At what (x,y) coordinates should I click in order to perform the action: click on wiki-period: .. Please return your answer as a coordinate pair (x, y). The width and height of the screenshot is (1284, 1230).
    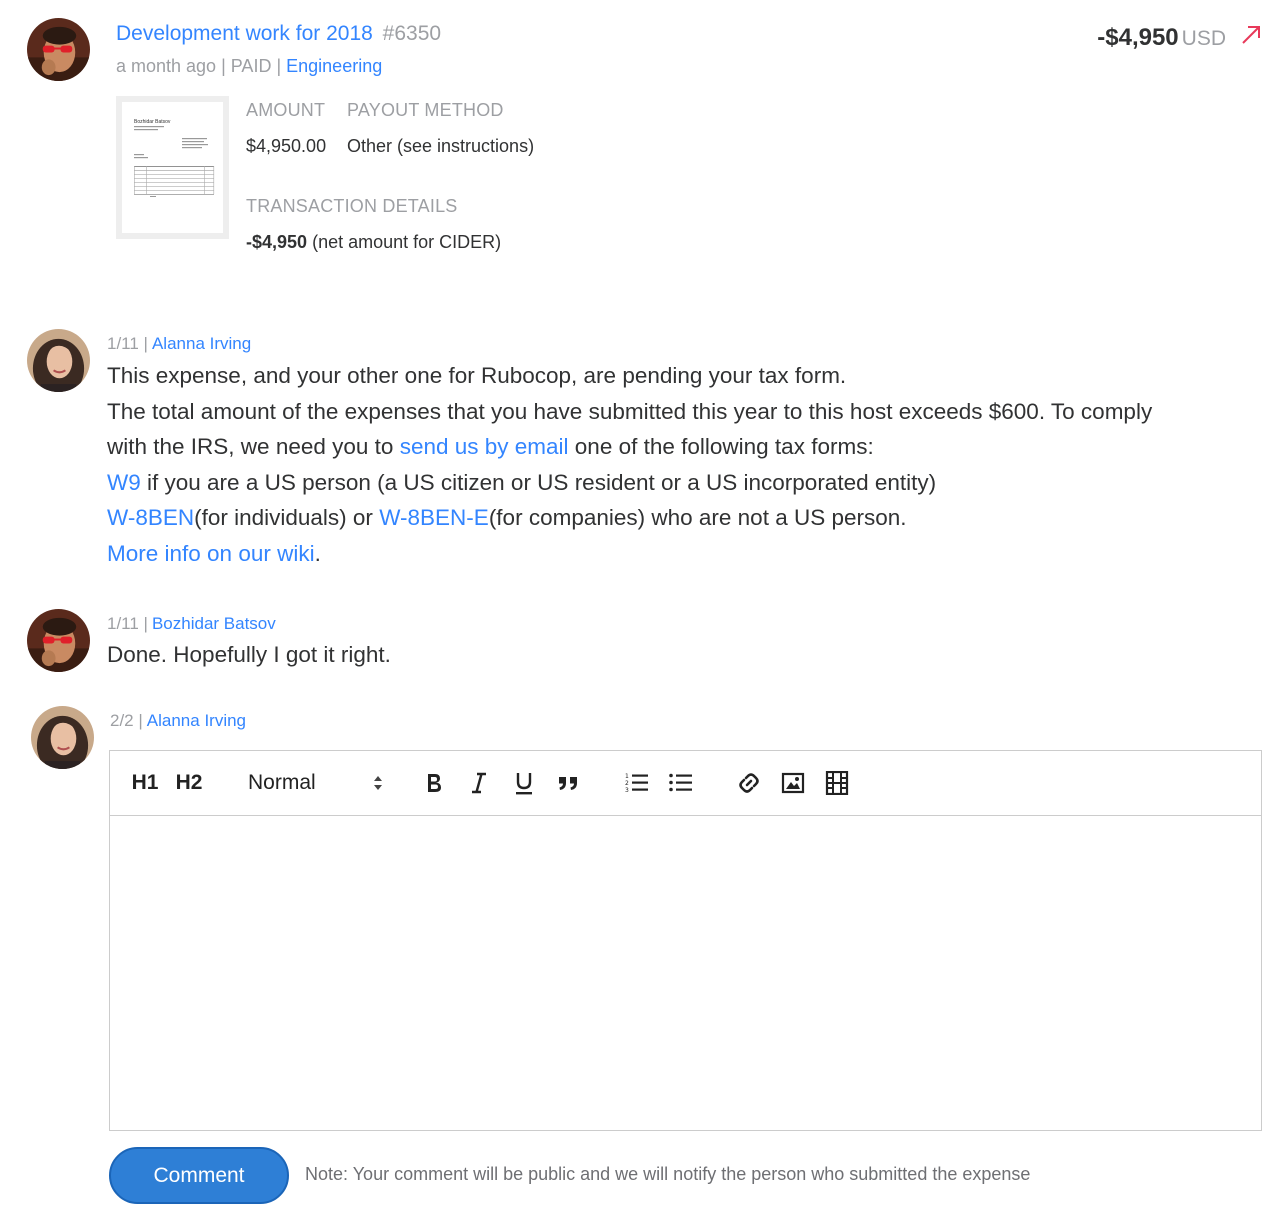
    Looking at the image, I should click on (317, 553).